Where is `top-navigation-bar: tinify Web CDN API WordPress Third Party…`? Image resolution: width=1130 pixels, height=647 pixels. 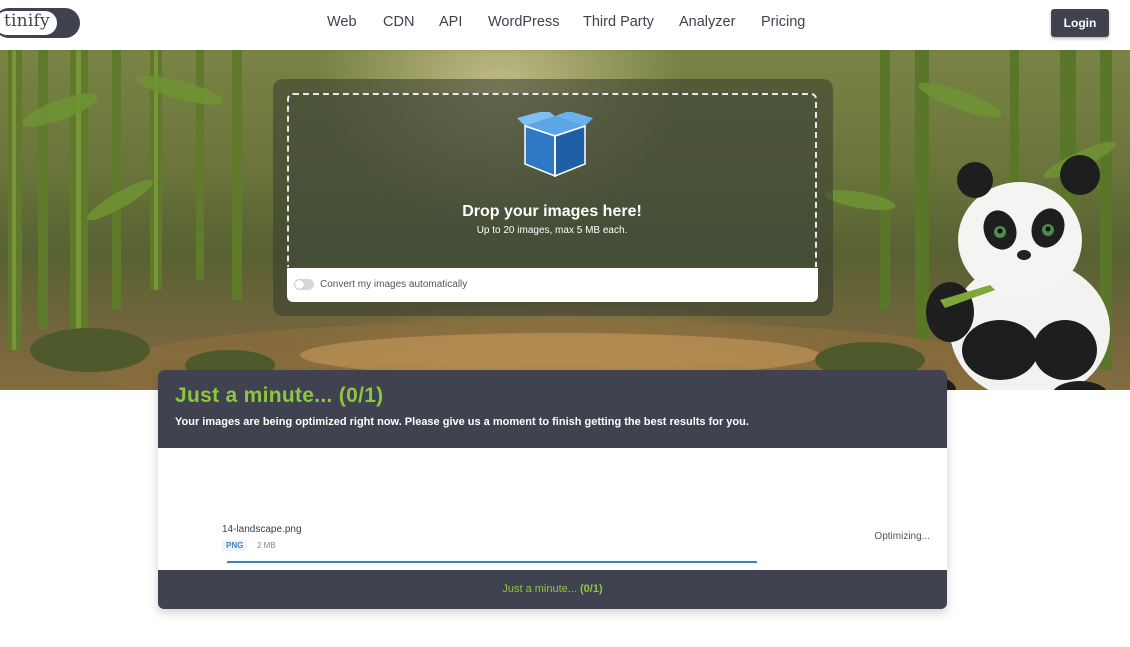 top-navigation-bar: tinify Web CDN API WordPress Third Party… is located at coordinates (565, 25).